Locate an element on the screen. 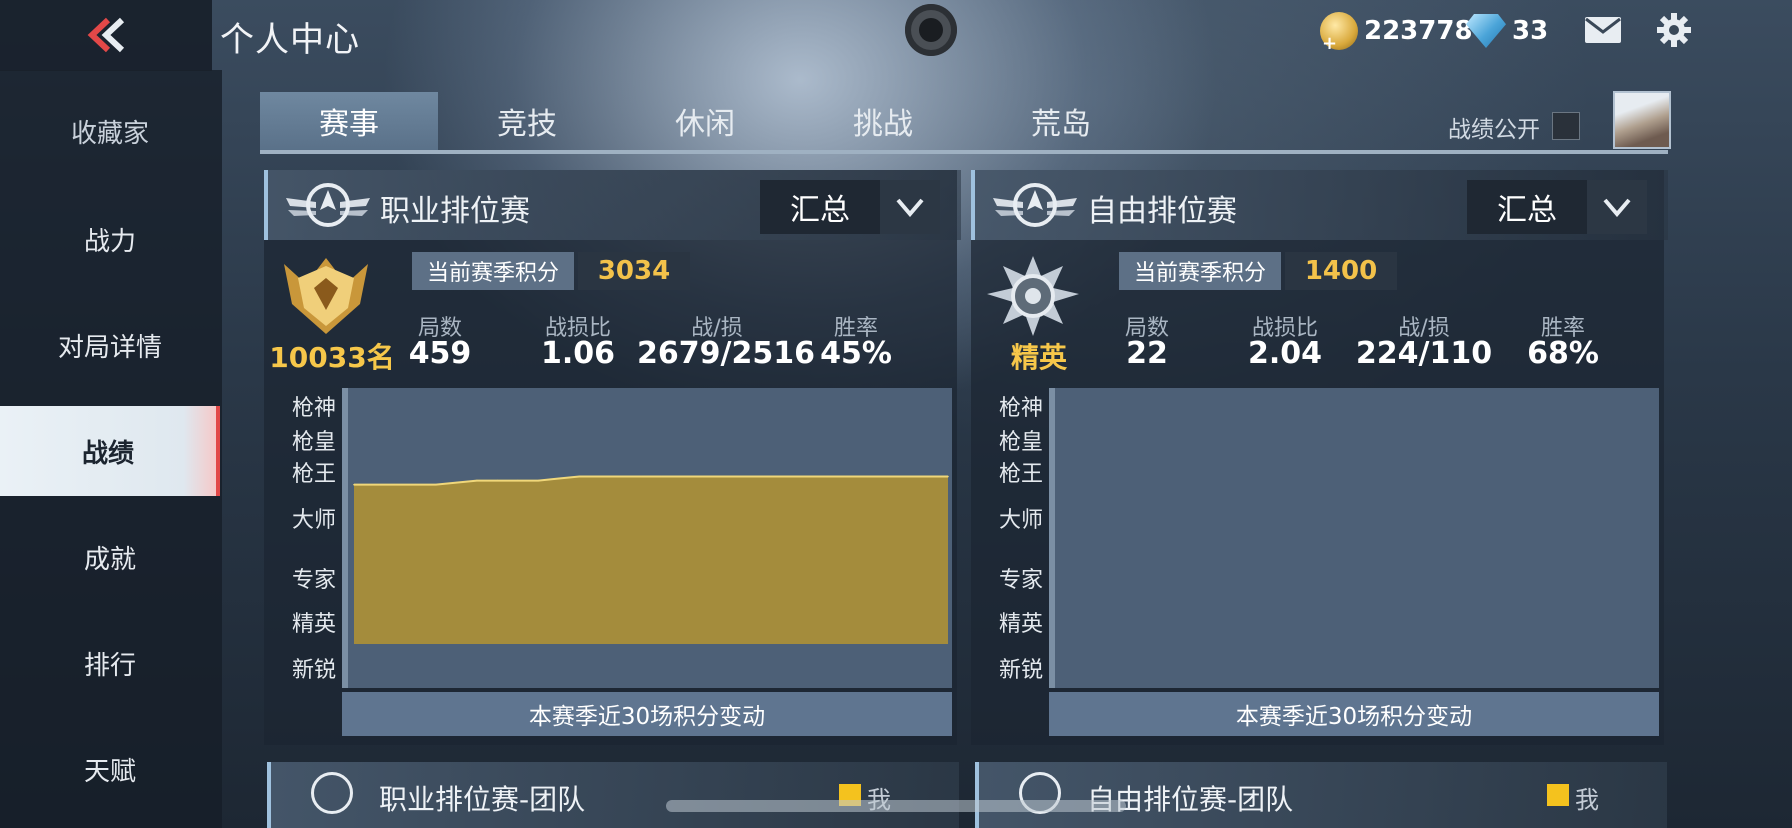  emblem-icon is located at coordinates (1035, 205).